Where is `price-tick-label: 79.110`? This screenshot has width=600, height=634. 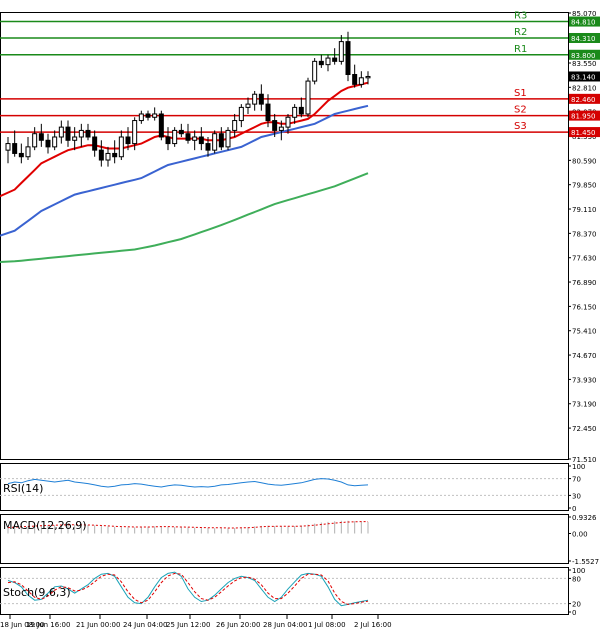
price-tick-label: 79.110 is located at coordinates (584, 210).